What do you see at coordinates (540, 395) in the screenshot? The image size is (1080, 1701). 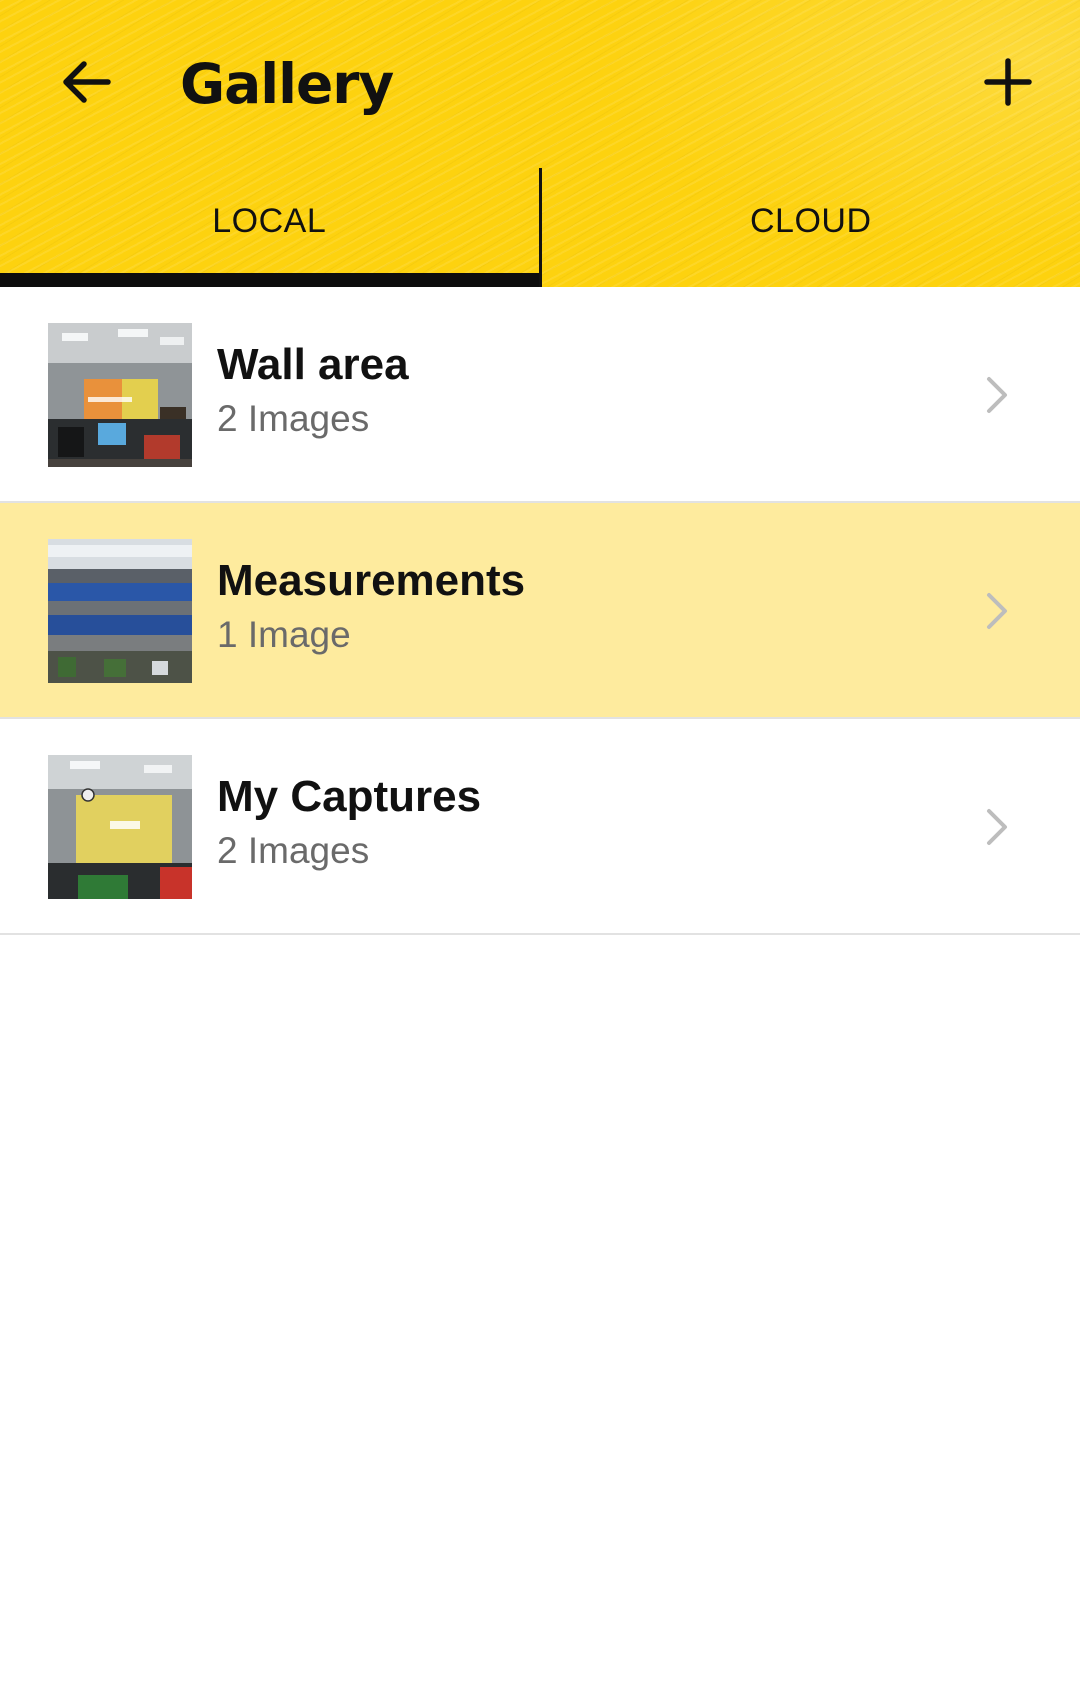 I see `album-row-wall-area: Wall area 2 Images` at bounding box center [540, 395].